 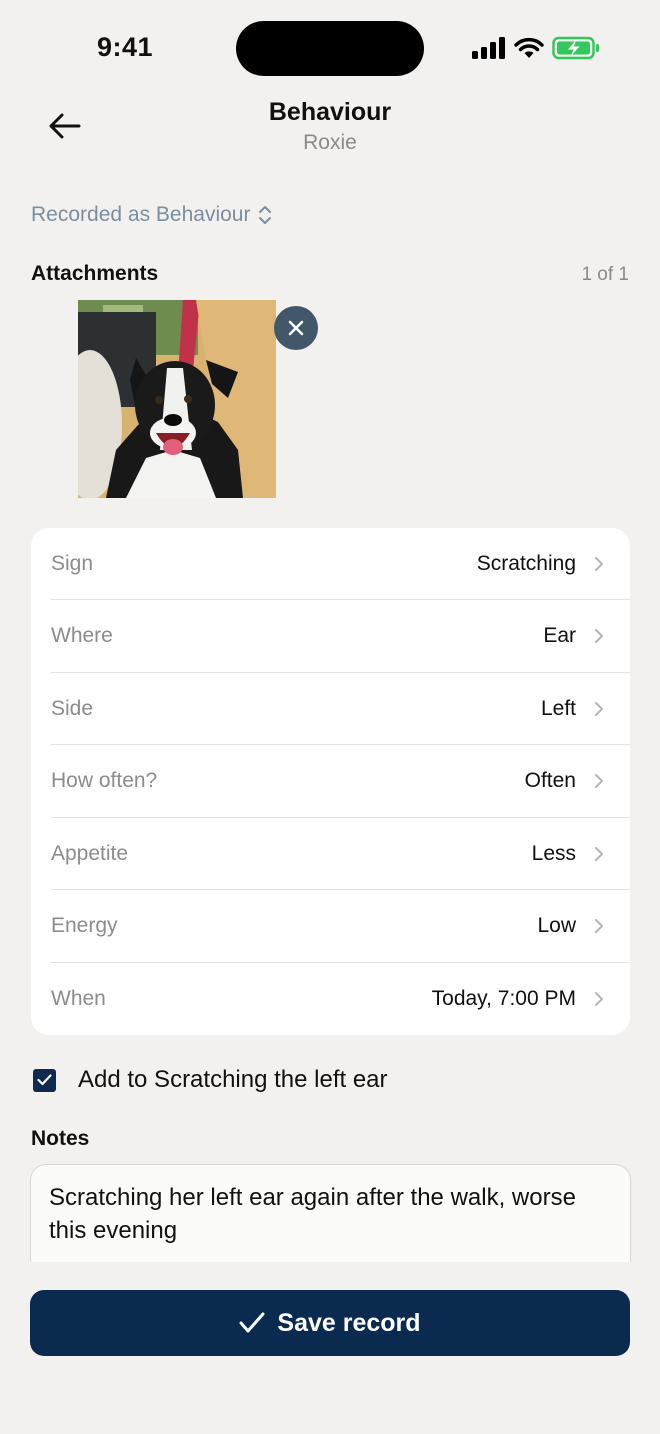 What do you see at coordinates (330, 142) in the screenshot?
I see `page-subtitle: Roxie` at bounding box center [330, 142].